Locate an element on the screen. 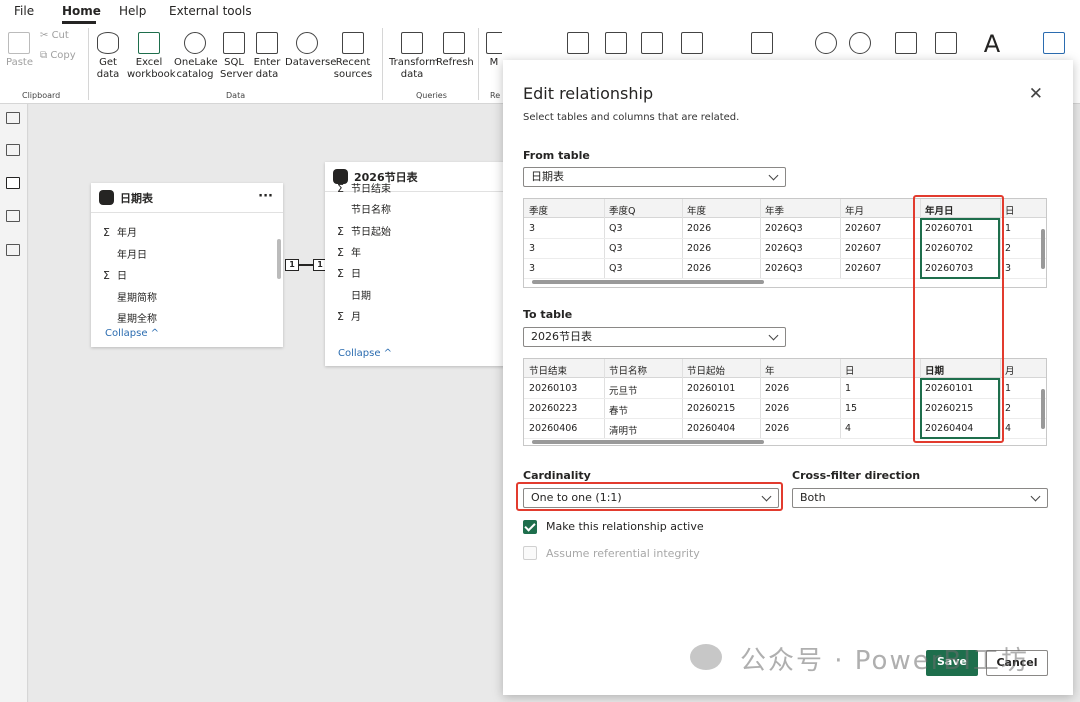 The image size is (1080, 702). transform-data-button: Transform data is located at coordinates (414, 56).